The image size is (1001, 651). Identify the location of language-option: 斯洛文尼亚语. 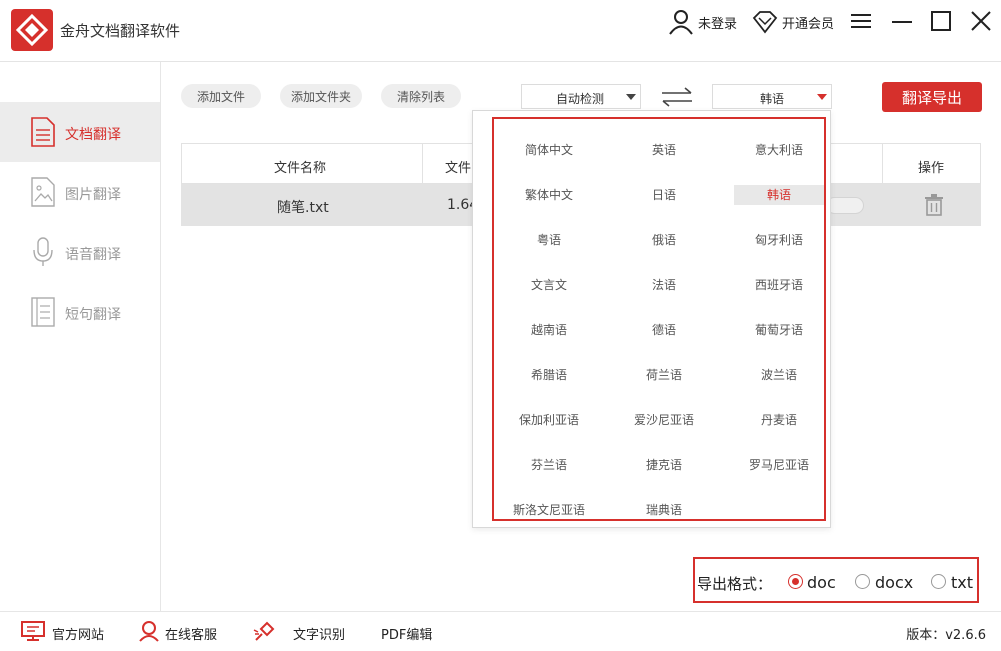
(549, 510).